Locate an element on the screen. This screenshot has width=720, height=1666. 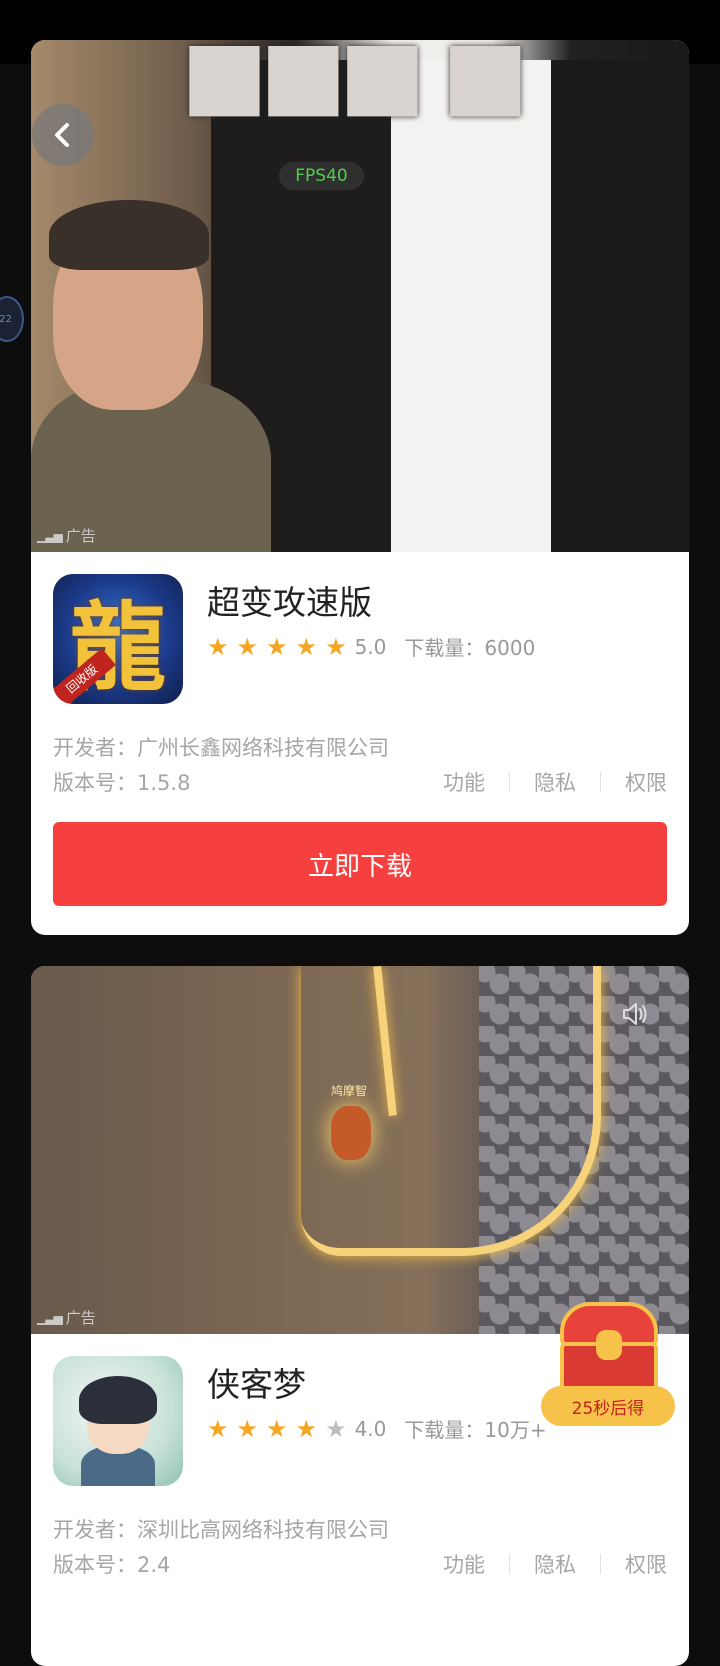
back-button is located at coordinates (63, 135).